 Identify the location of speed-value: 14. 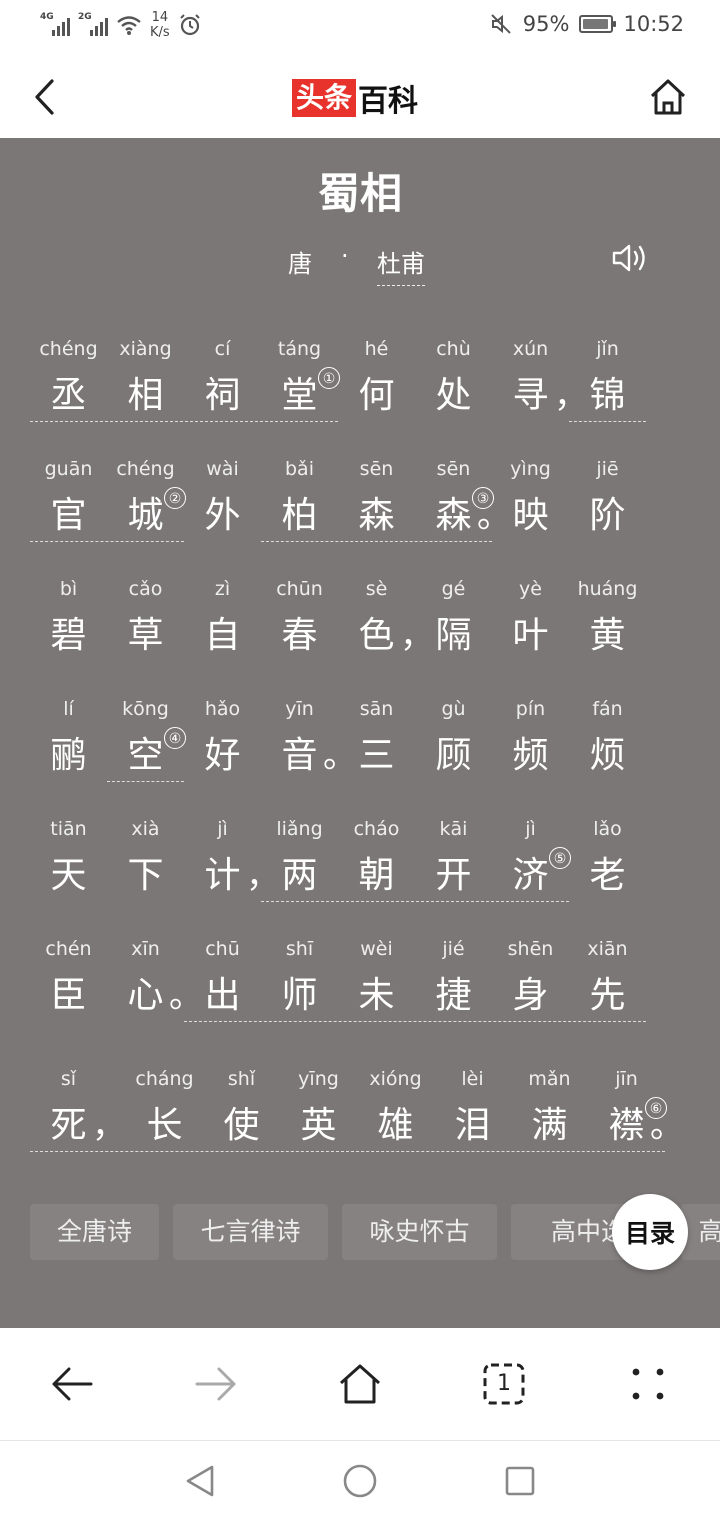
(160, 17).